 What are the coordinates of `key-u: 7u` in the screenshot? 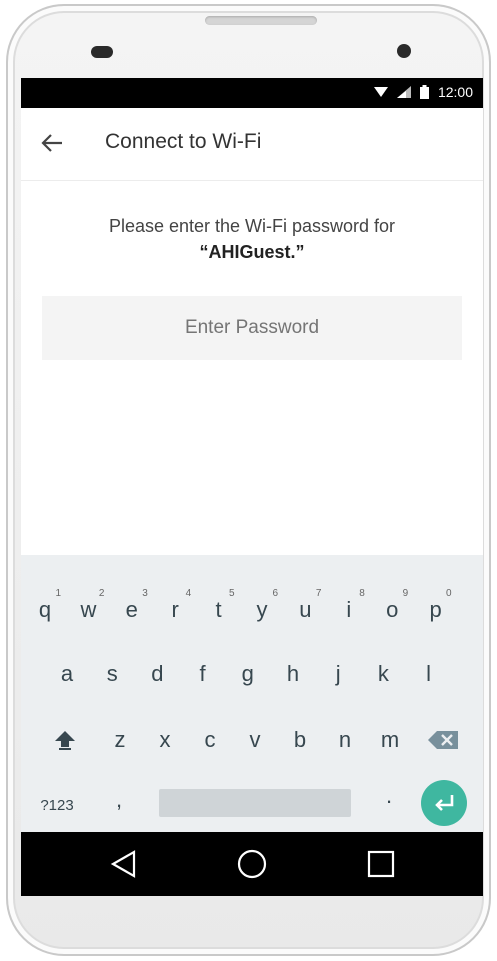 It's located at (305, 605).